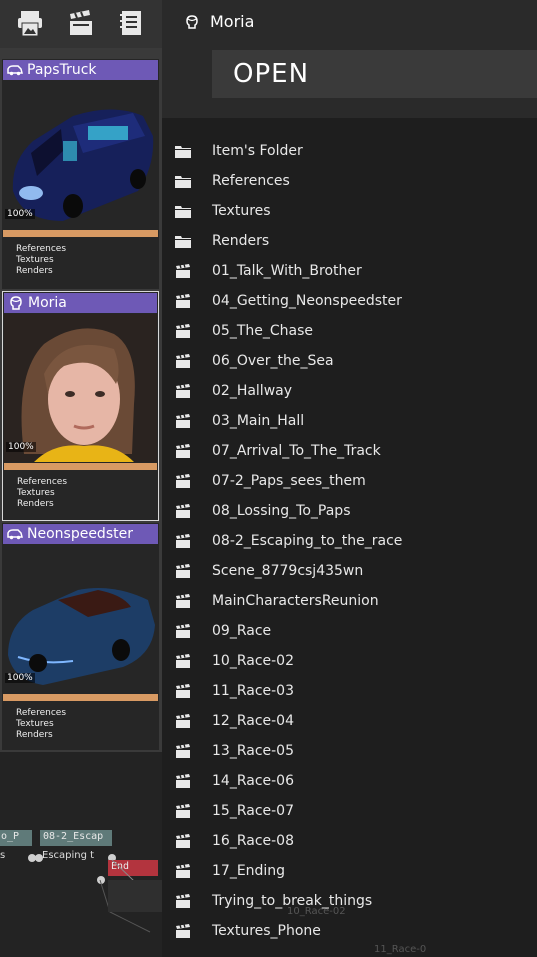 The width and height of the screenshot is (537, 957). I want to click on shot-item: 07_Arrival_To_The_Track, so click(349, 451).